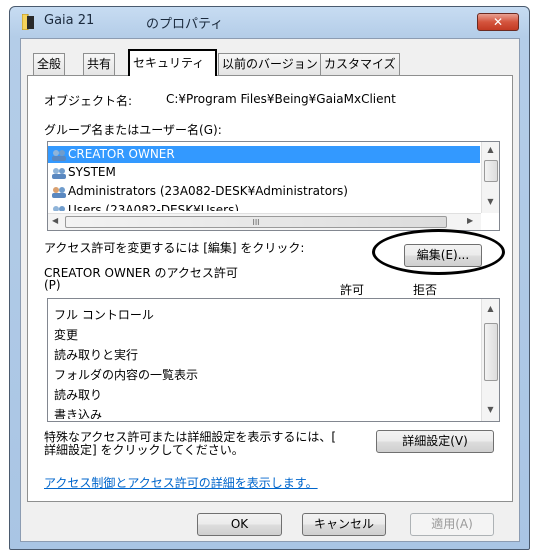 Image resolution: width=539 pixels, height=554 pixels. I want to click on window-title: Gaia 21, so click(69, 20).